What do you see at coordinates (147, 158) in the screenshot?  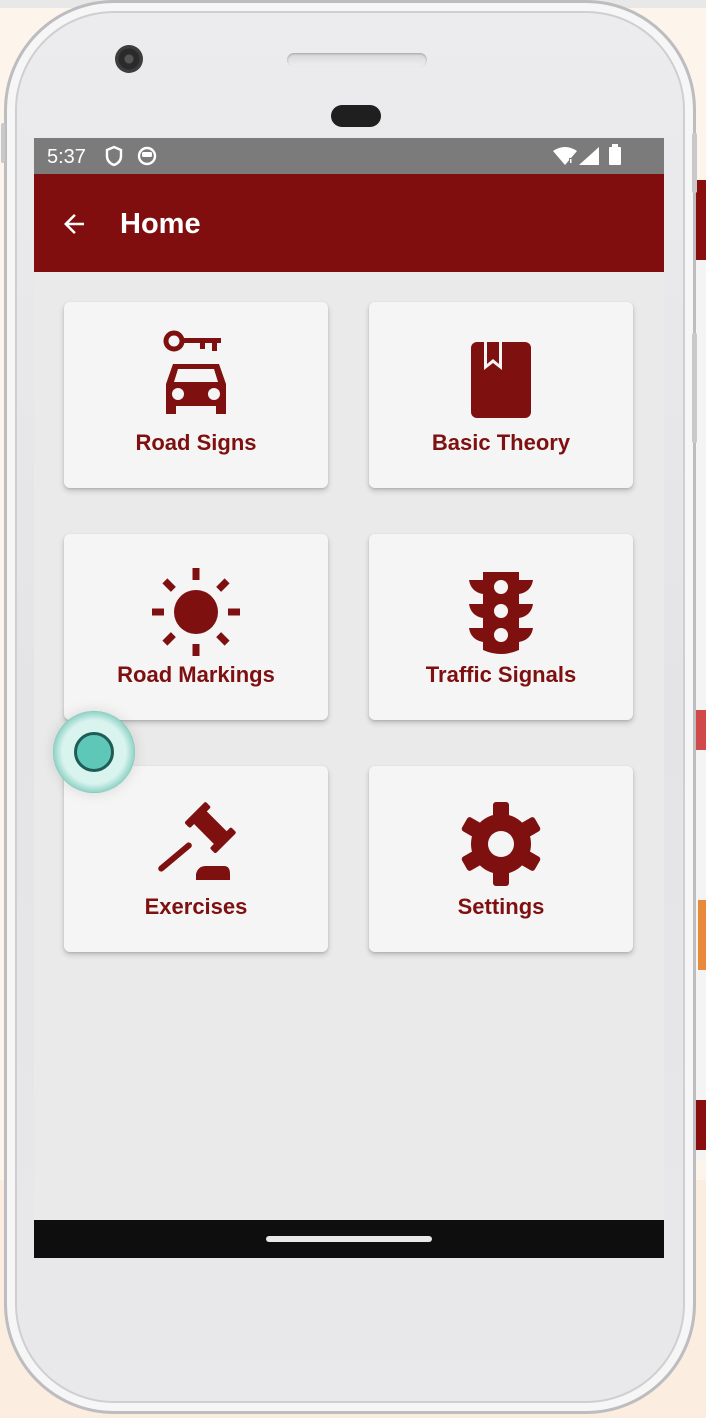 I see `face-mask-icon` at bounding box center [147, 158].